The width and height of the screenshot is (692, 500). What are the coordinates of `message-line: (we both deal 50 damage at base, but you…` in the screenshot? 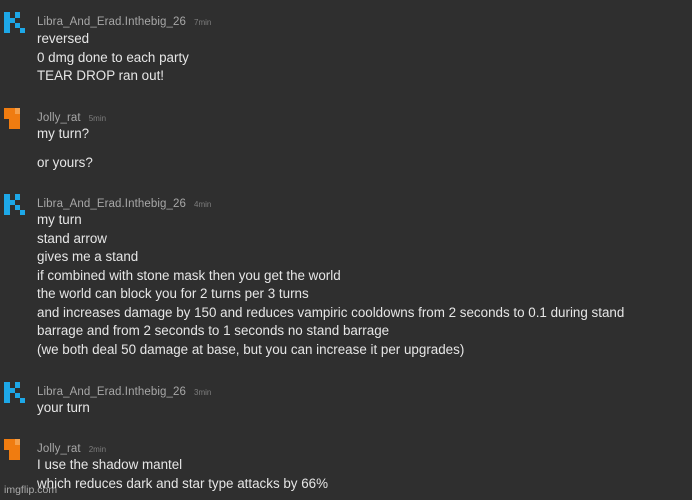 It's located at (251, 349).